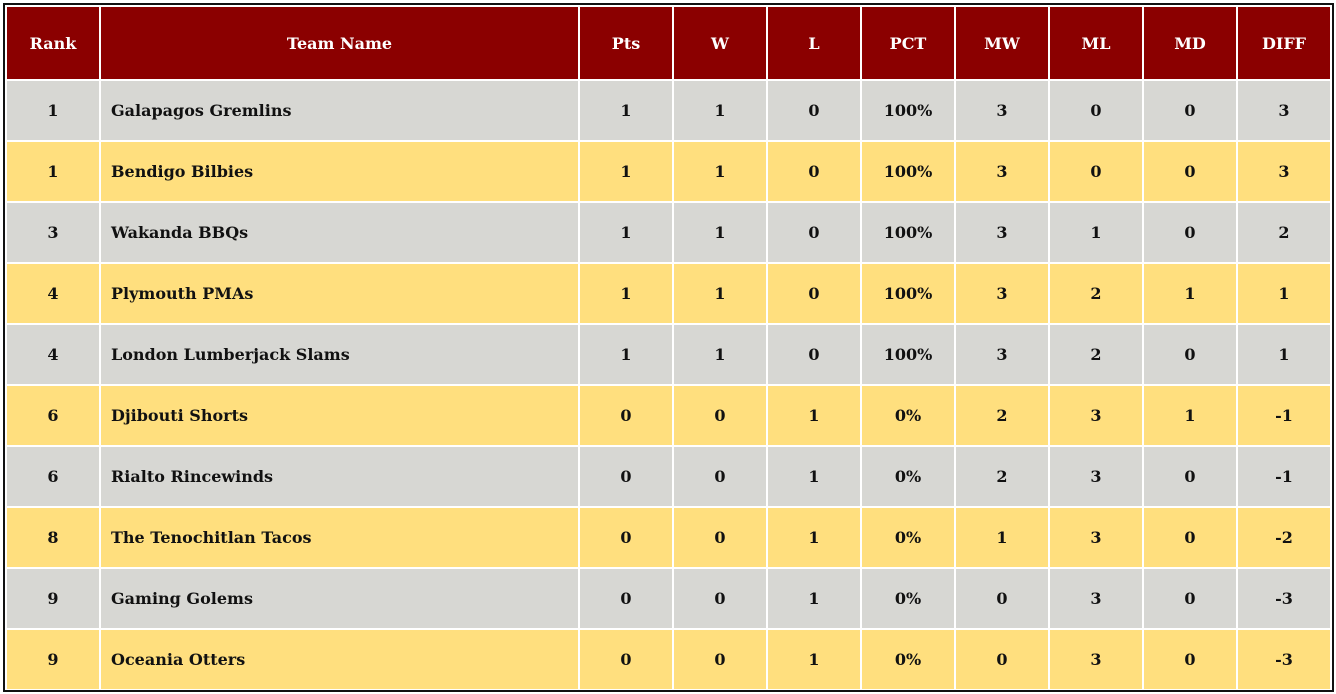  I want to click on table-row: 1 Galapagos Gremlins 1 1 0 100% 3 0 0 3, so click(668, 110).